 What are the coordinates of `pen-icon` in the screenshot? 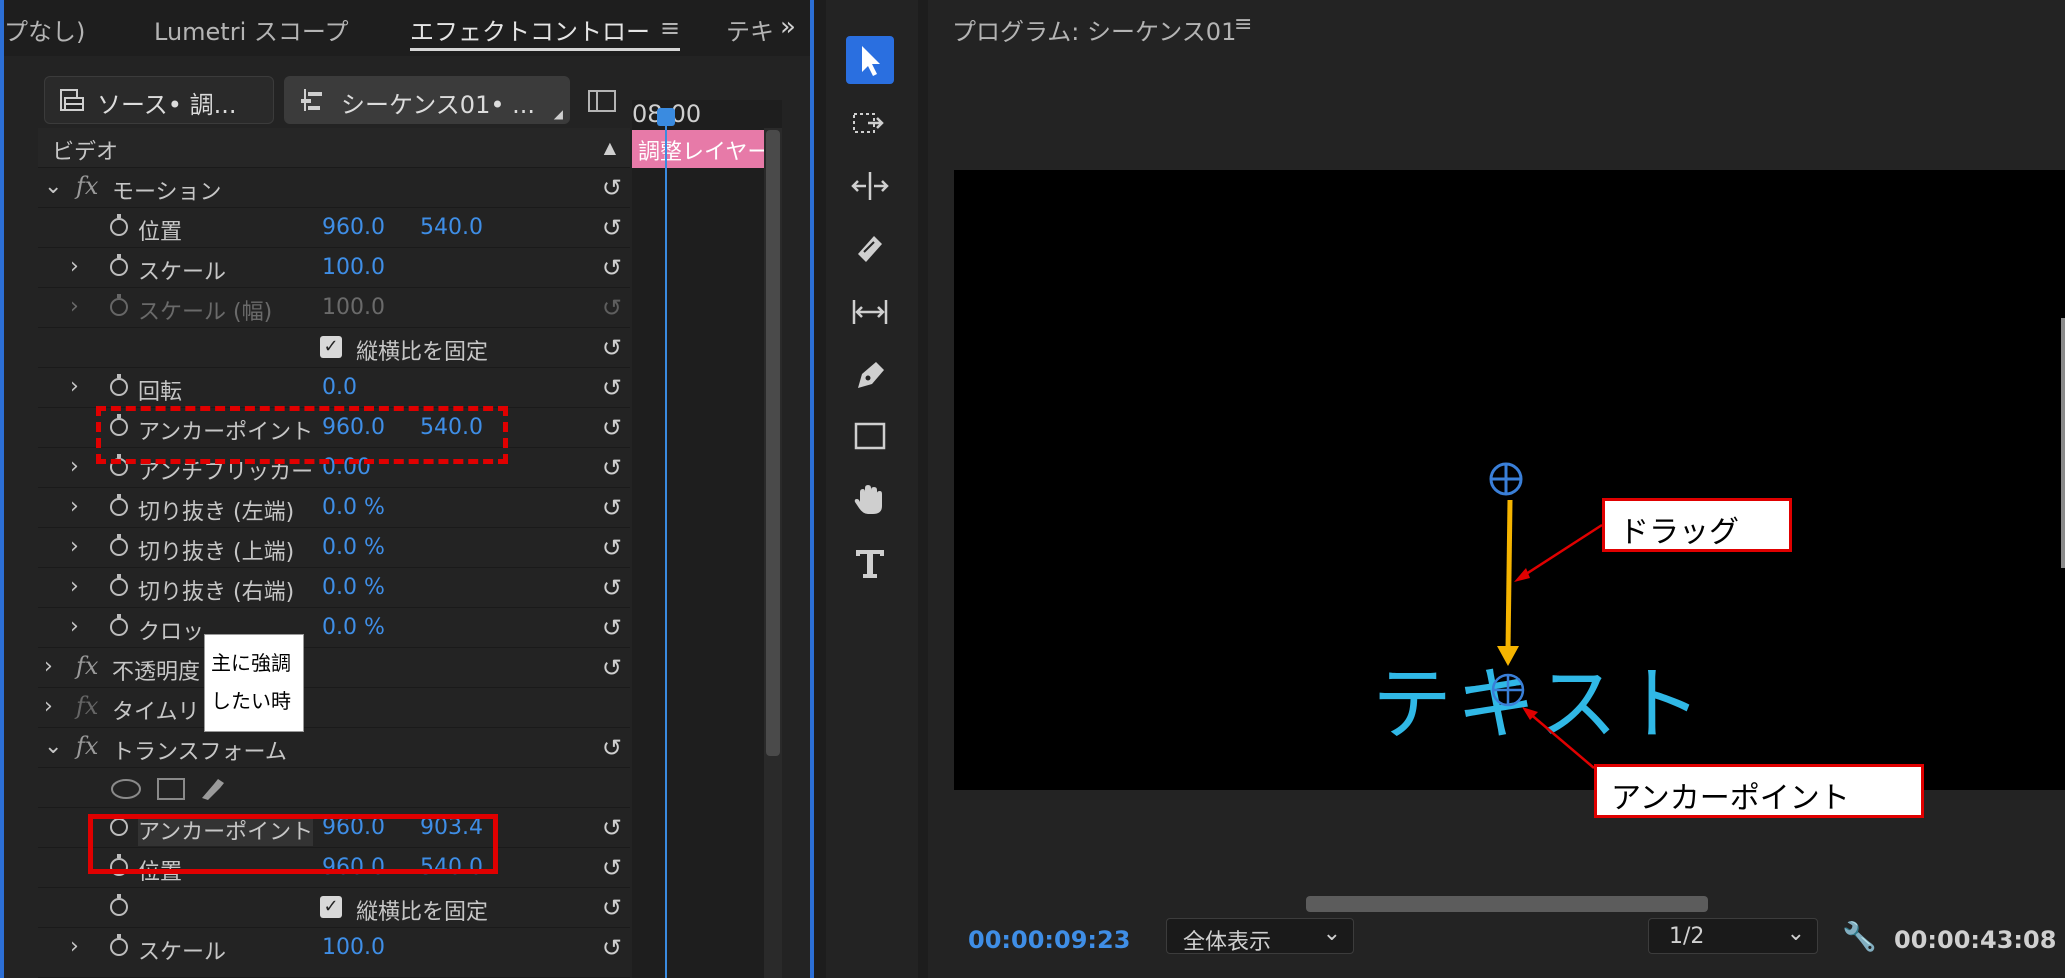 It's located at (871, 375).